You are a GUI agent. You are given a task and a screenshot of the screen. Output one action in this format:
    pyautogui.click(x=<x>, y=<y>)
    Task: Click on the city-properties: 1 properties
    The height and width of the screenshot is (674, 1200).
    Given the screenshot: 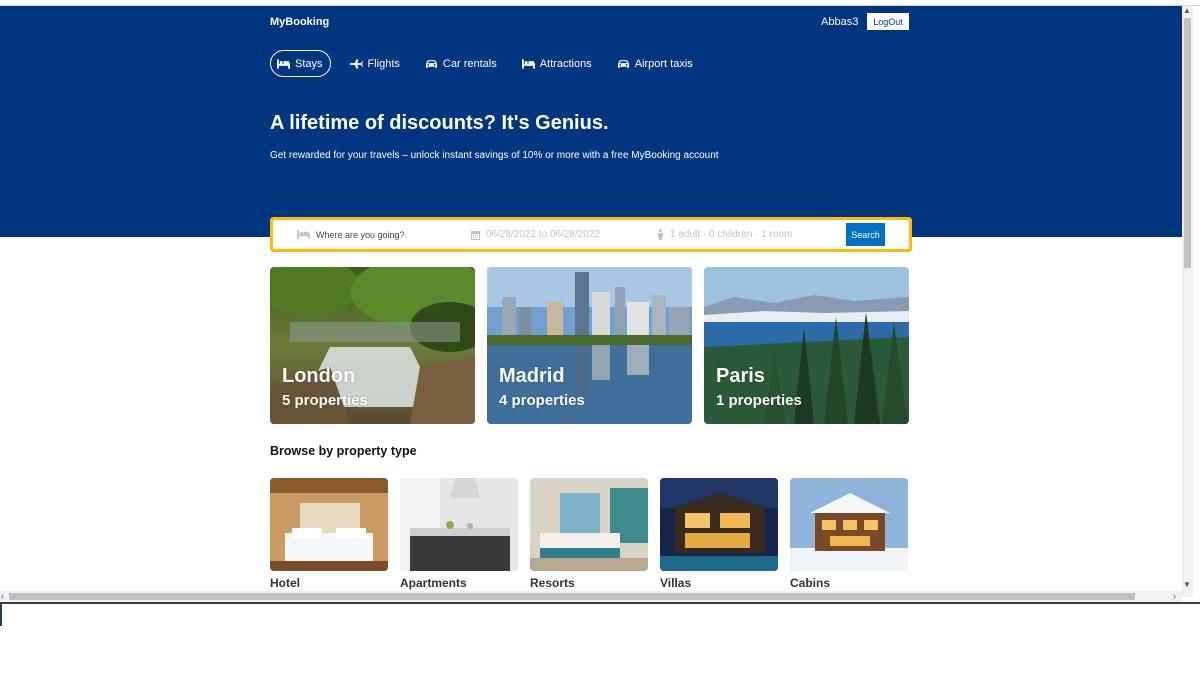 What is the action you would take?
    pyautogui.click(x=759, y=400)
    